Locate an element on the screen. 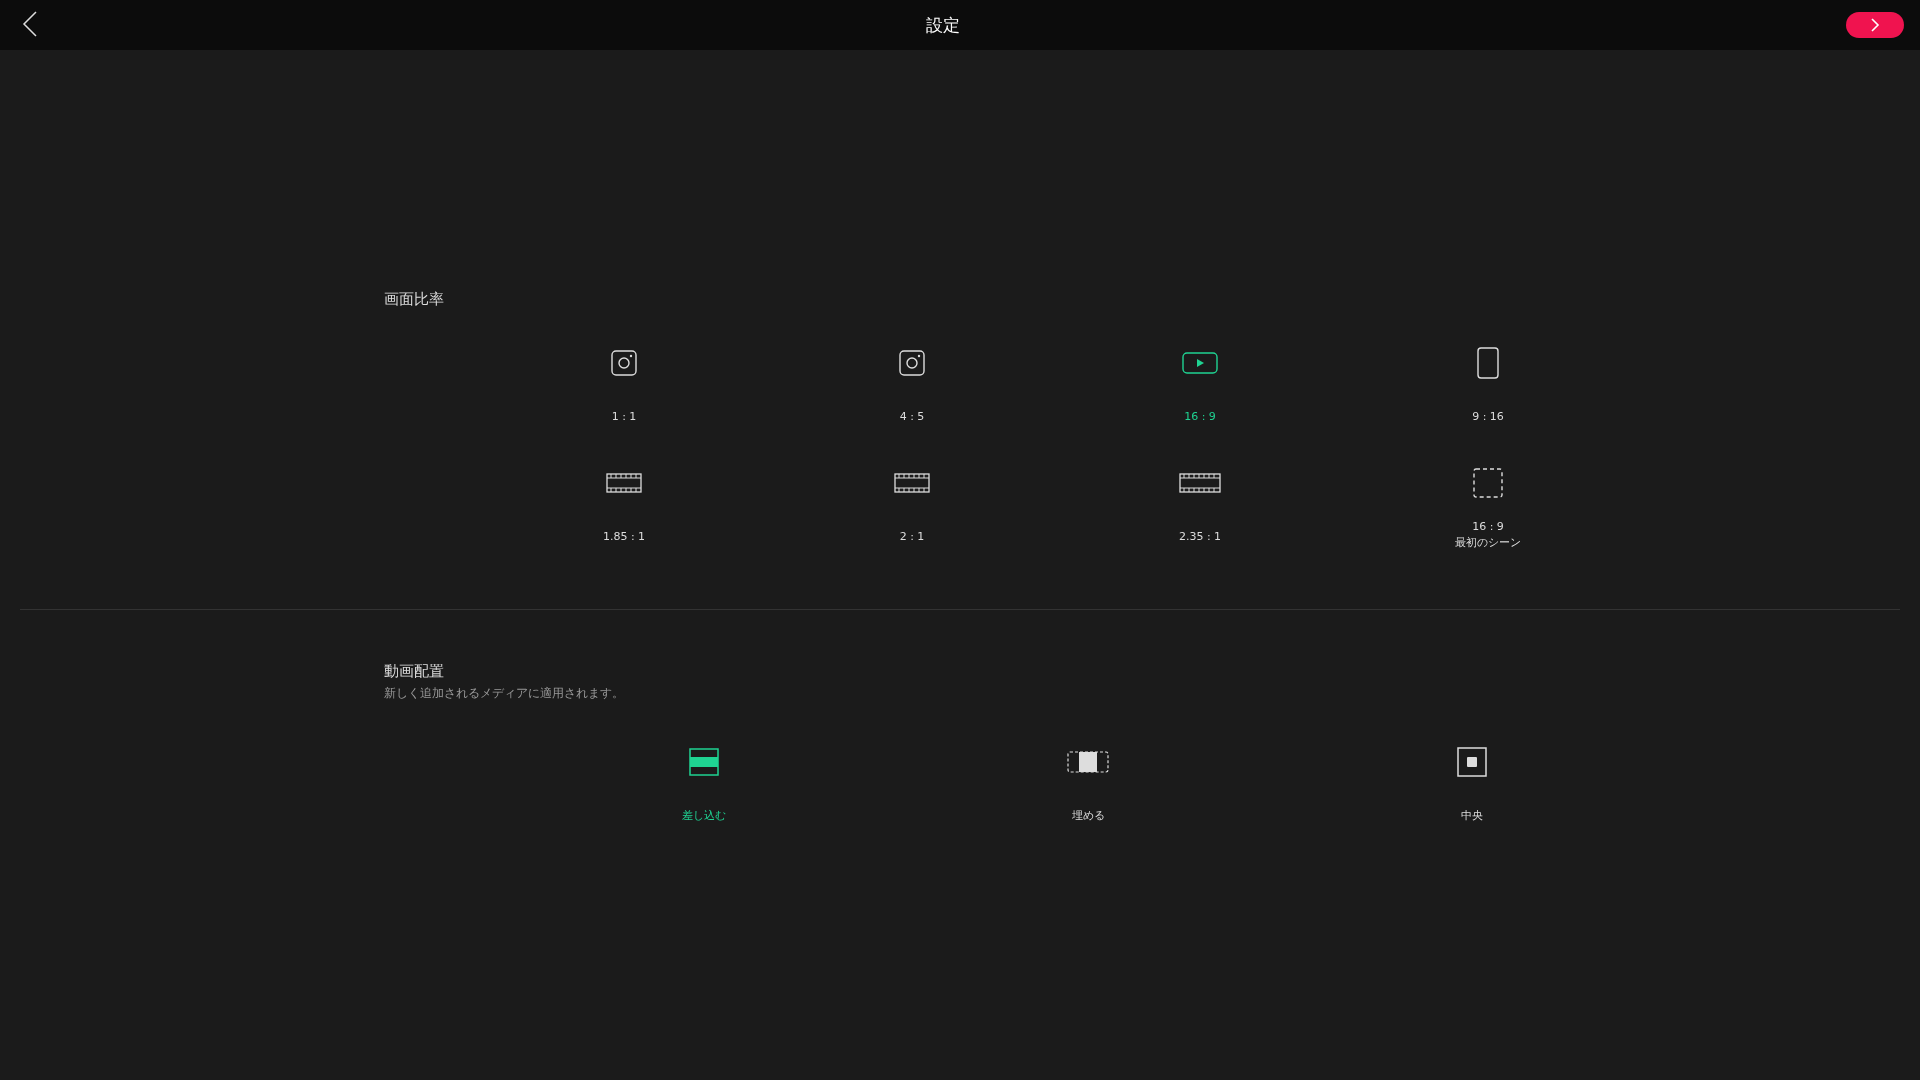 Image resolution: width=1920 pixels, height=1080 pixels. option-button: 16 : 9 最初のシーン is located at coordinates (1488, 503).